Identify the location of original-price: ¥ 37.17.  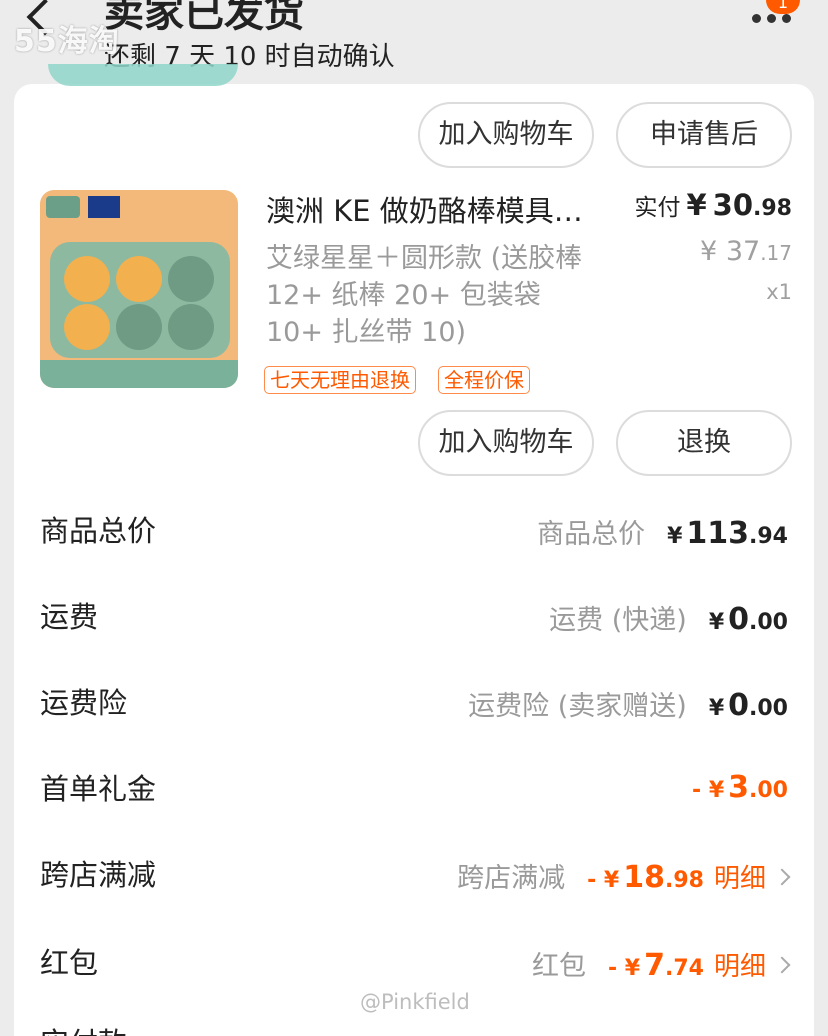
(746, 251).